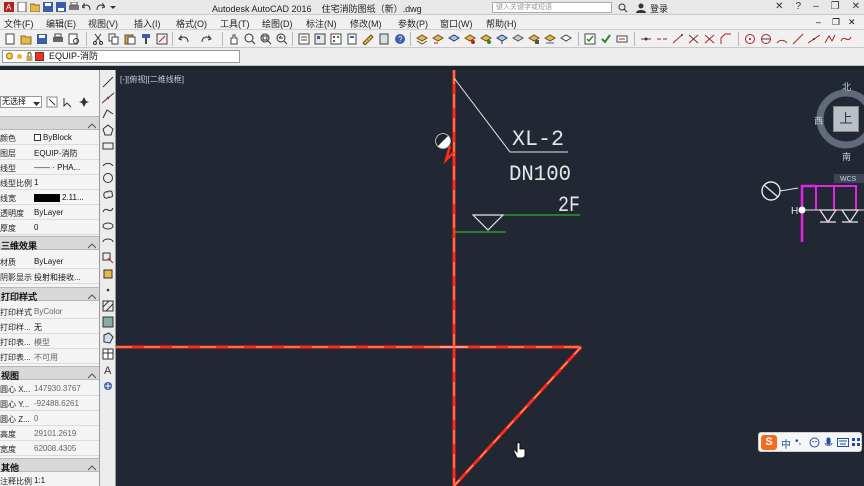 This screenshot has height=486, width=864. I want to click on print-icon, so click(58, 39).